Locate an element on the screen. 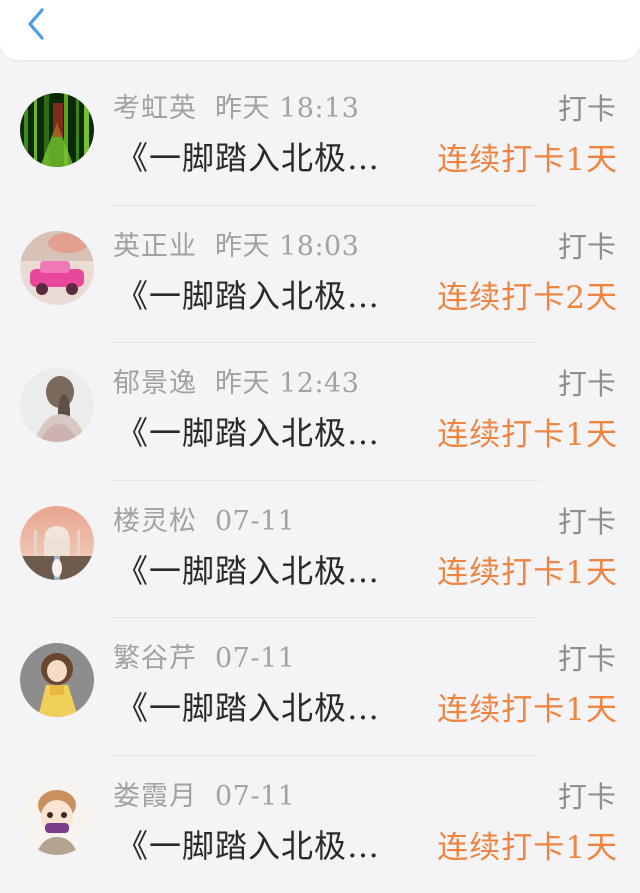 The image size is (640, 893). bamboo-forest-avatar is located at coordinates (57, 130).